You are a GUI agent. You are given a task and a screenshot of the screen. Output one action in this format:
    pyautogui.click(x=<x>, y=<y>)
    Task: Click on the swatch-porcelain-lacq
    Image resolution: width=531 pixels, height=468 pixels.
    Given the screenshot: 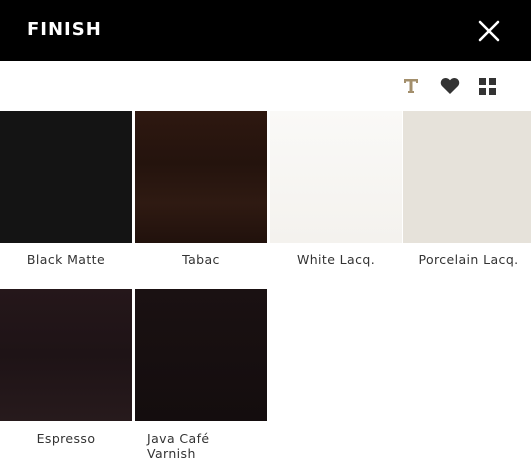 What is the action you would take?
    pyautogui.click(x=467, y=177)
    